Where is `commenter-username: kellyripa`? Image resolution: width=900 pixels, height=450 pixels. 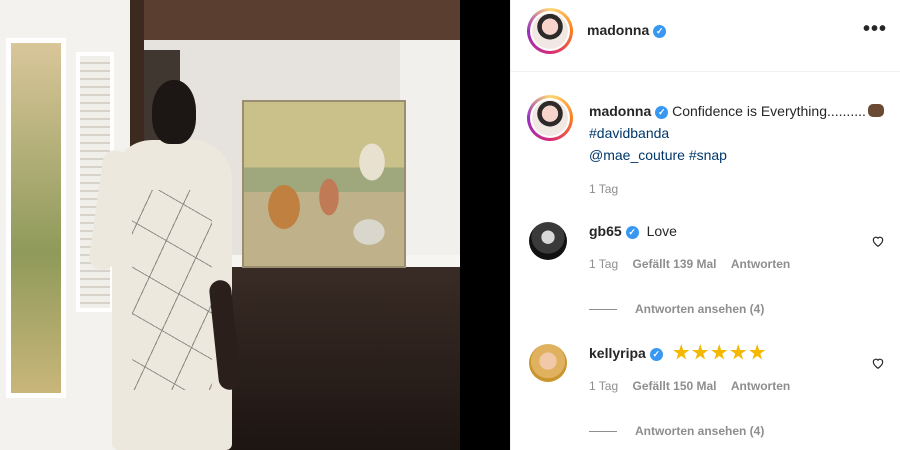
commenter-username: kellyripa is located at coordinates (617, 353).